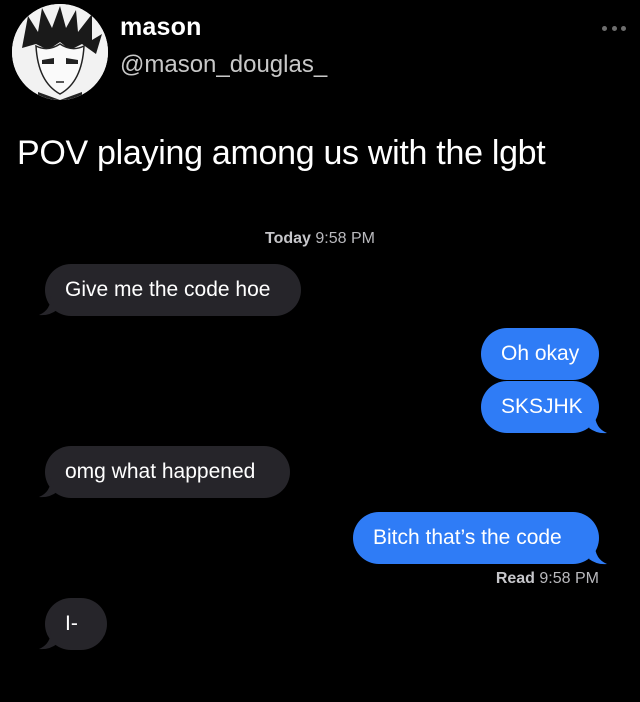 The image size is (640, 702). Describe the element at coordinates (345, 238) in the screenshot. I see `timestamp-time: 9:58 PM` at that location.